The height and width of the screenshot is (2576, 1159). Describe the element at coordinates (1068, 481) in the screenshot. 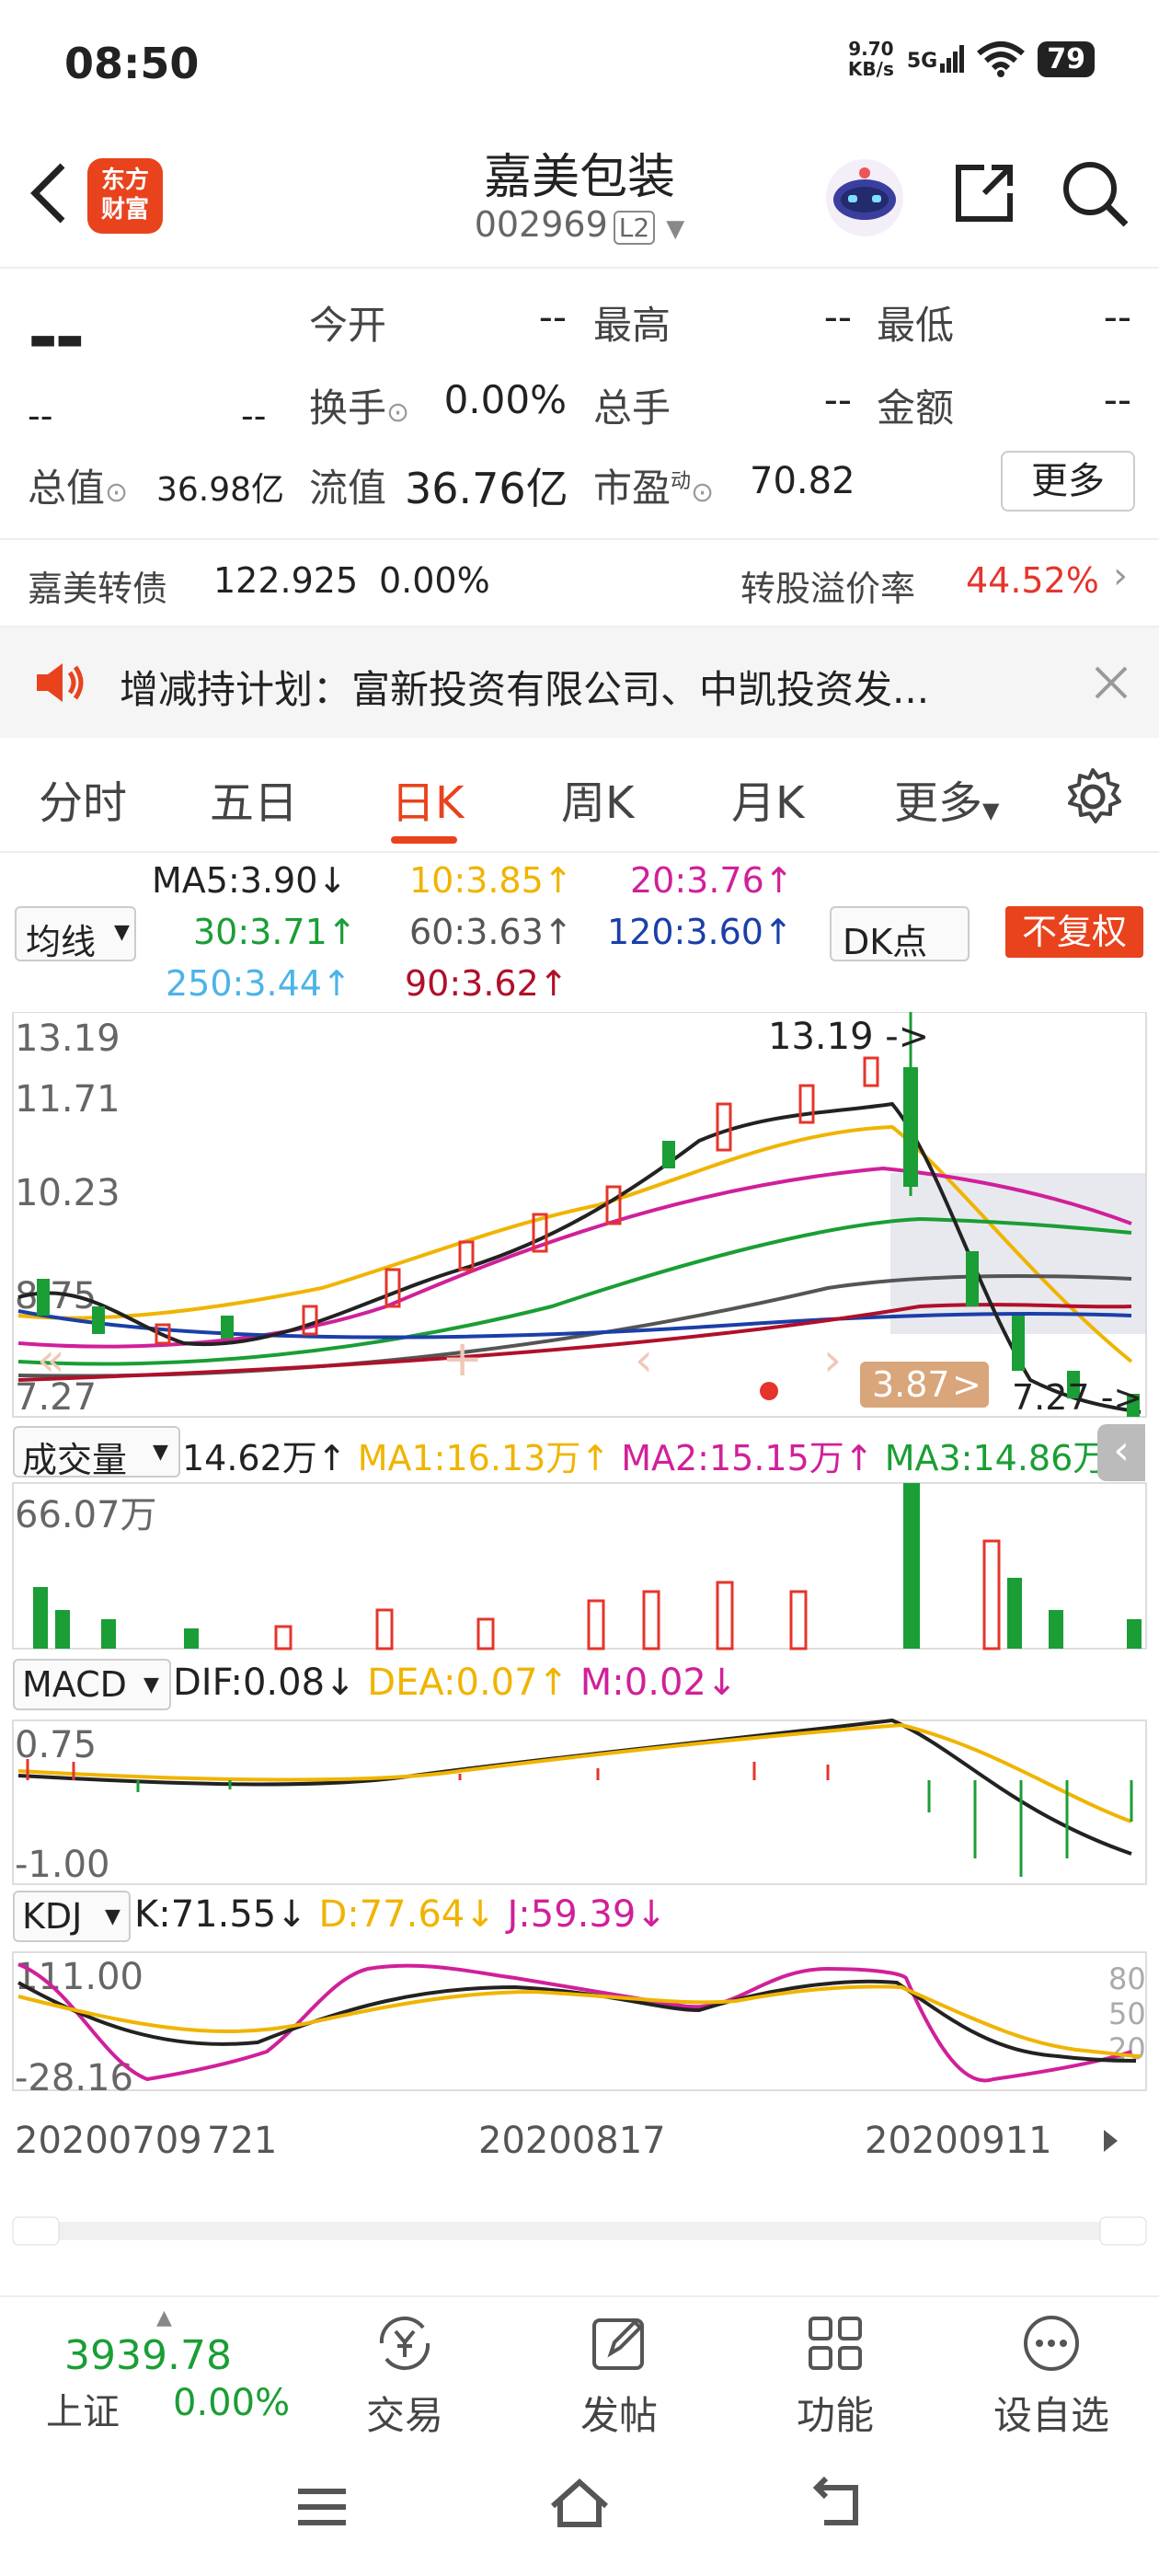

I see `more-quote-button: 更多` at that location.